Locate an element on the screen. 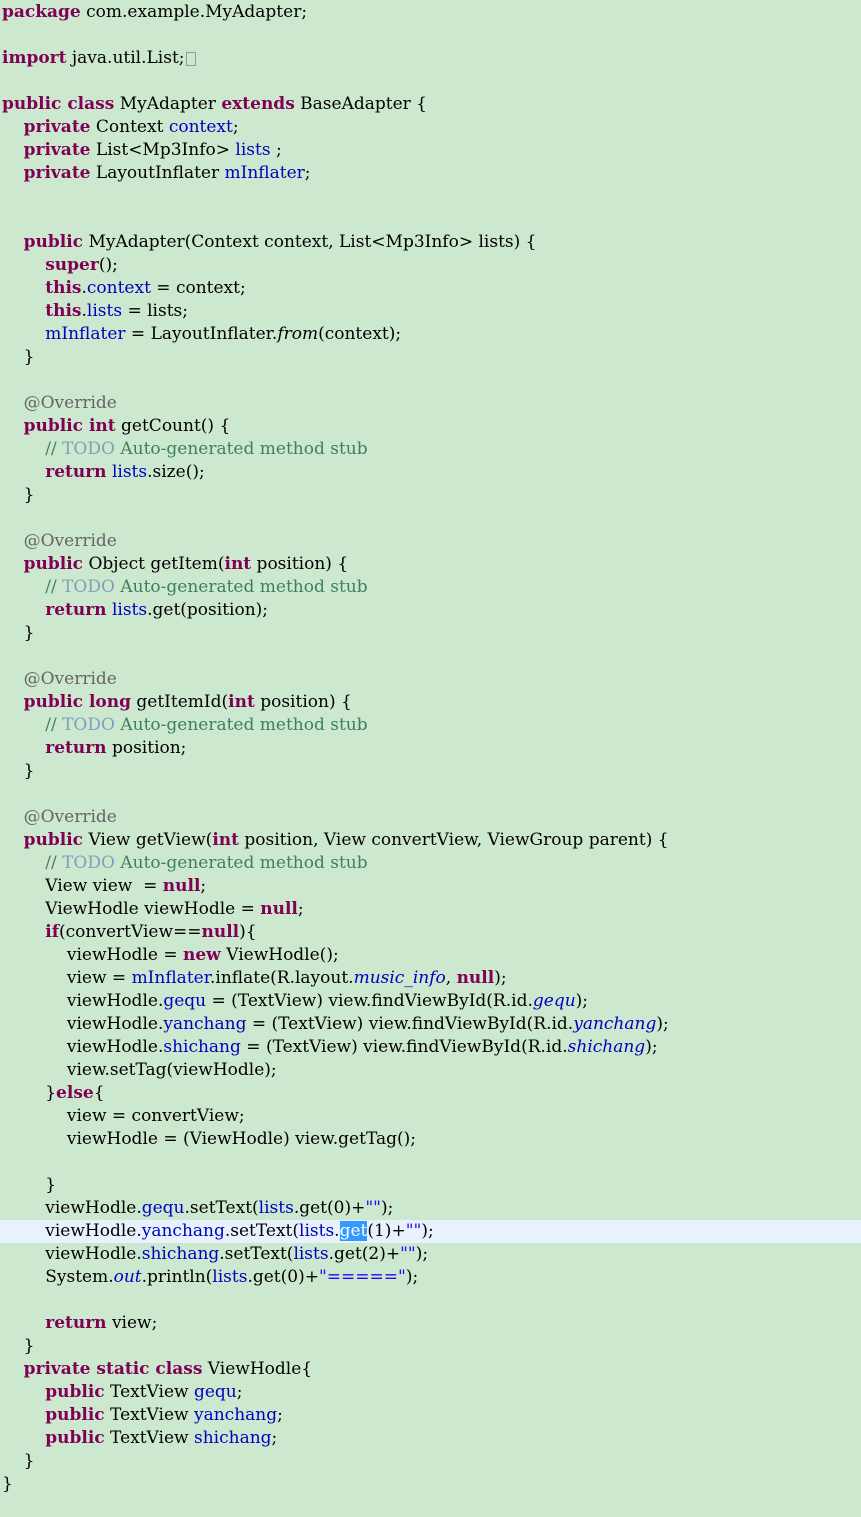 This screenshot has width=861, height=1517. field-token: gequ is located at coordinates (163, 1208).